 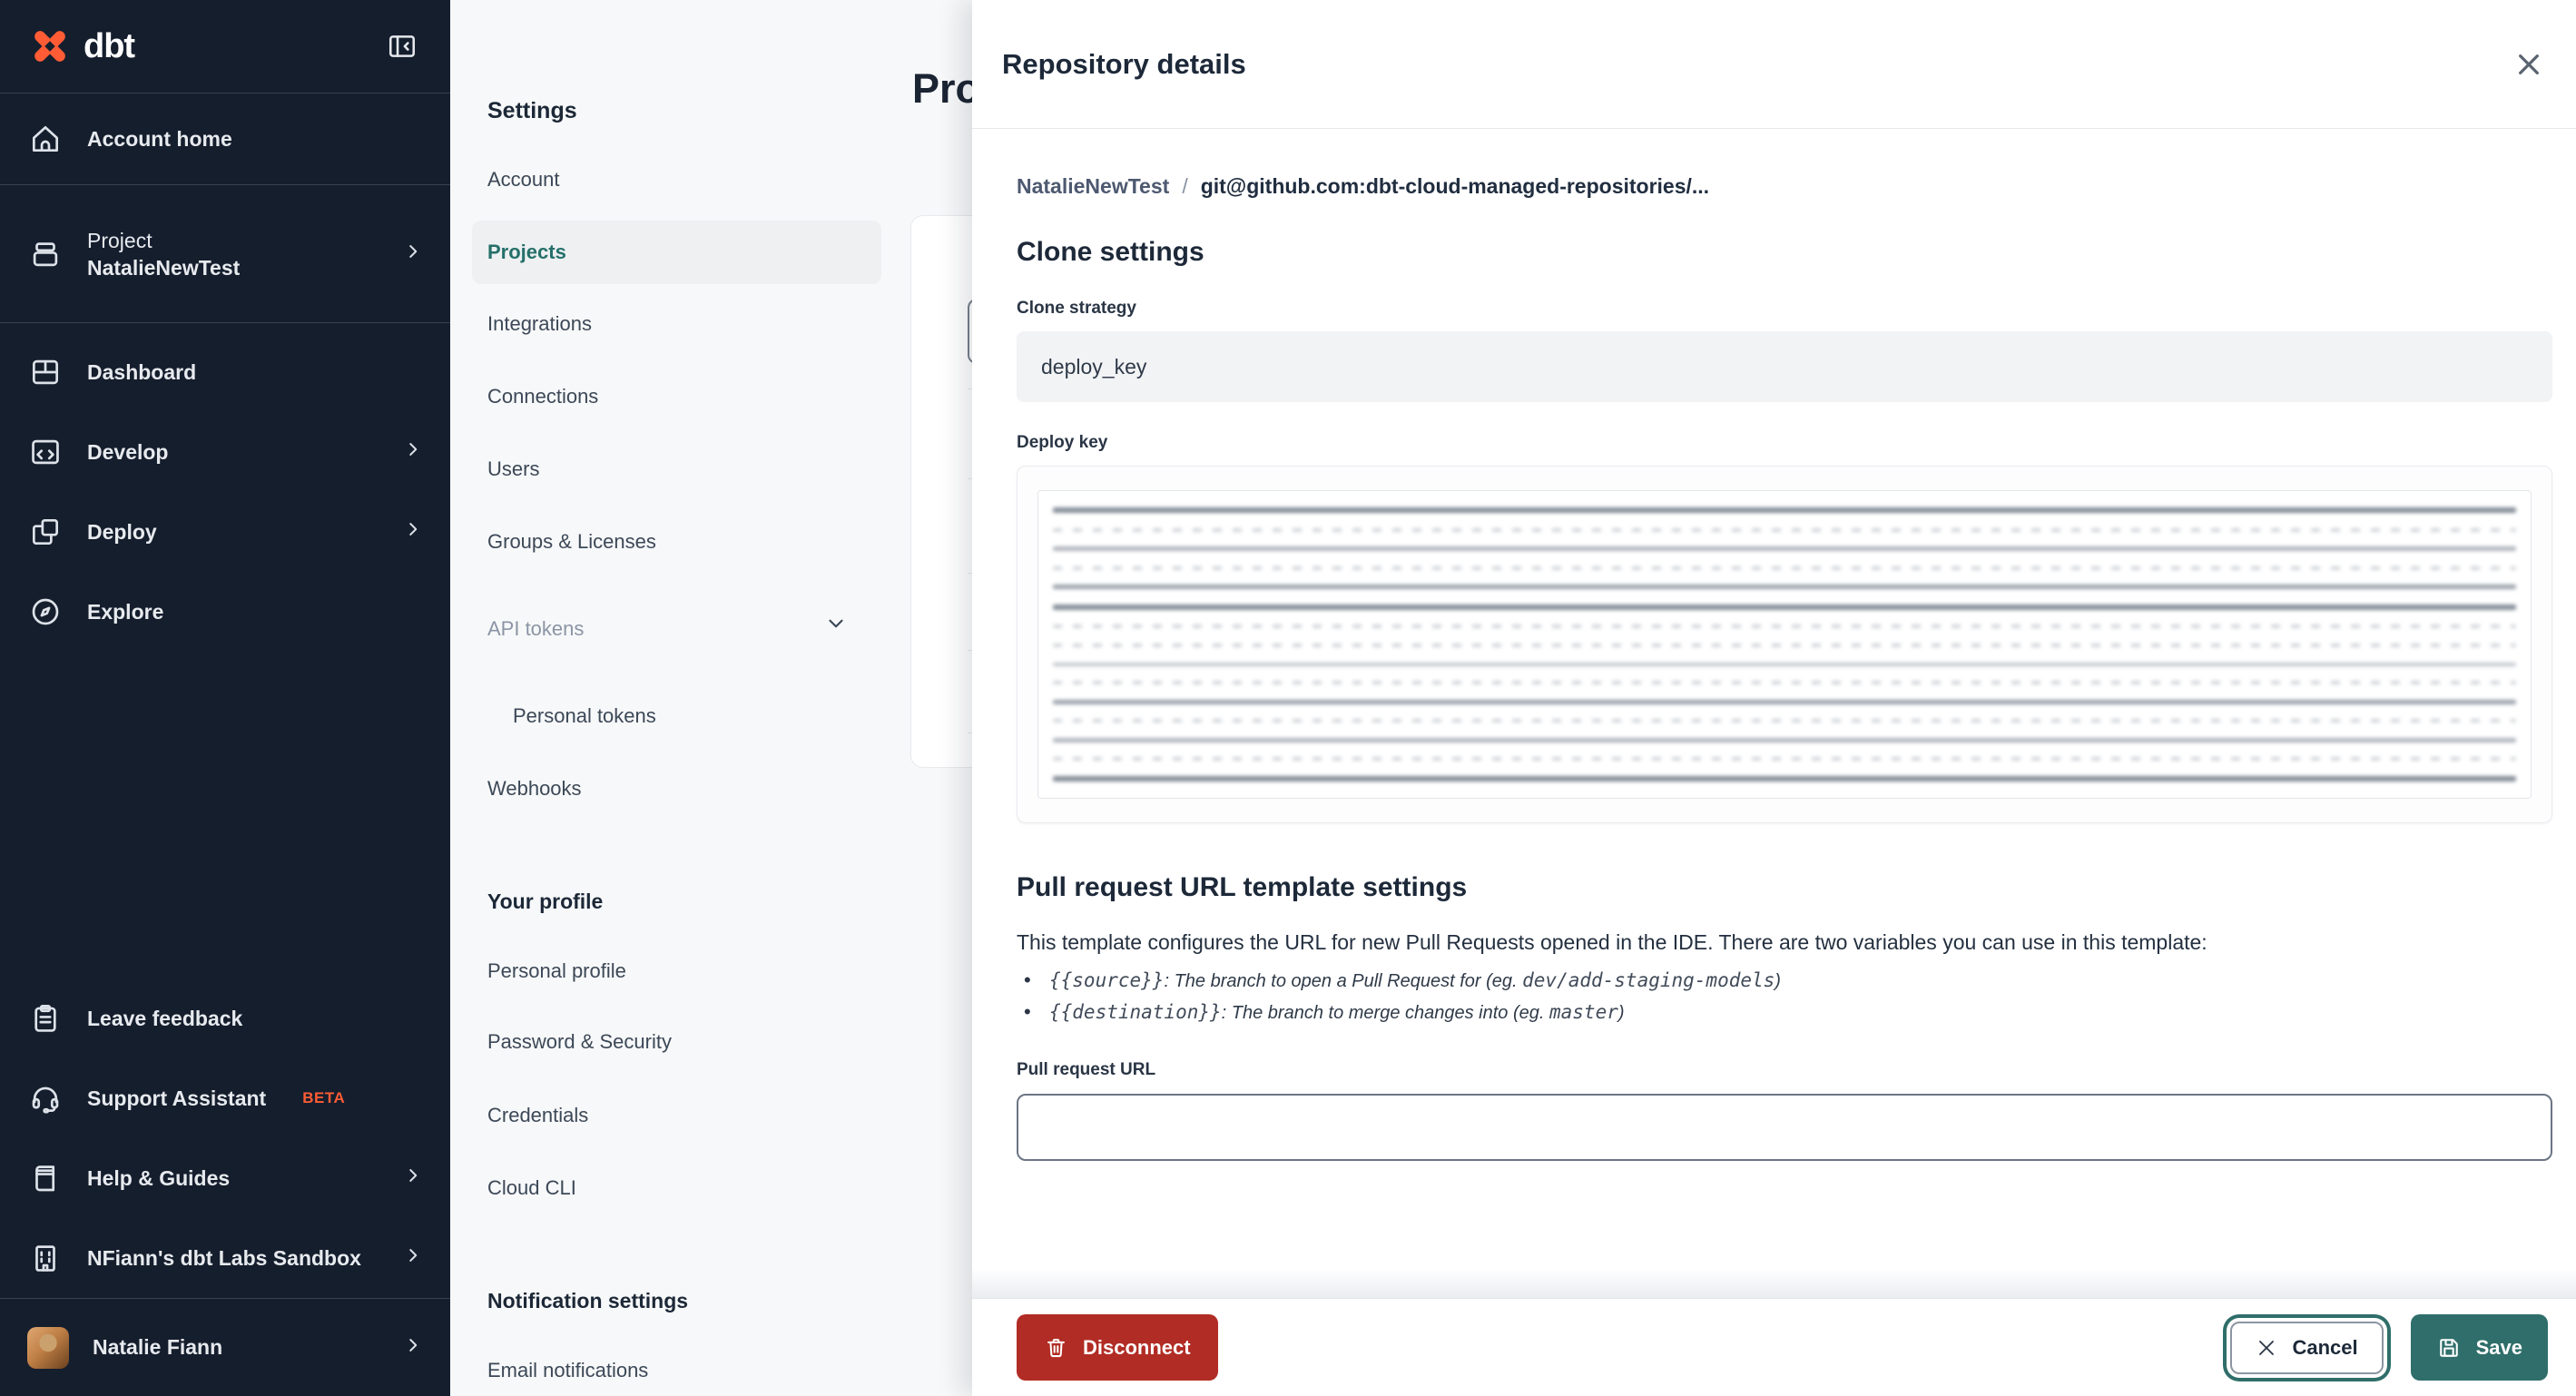 What do you see at coordinates (1390, 1013) in the screenshot?
I see `variable-description: The branch to merge changes into (eg.` at bounding box center [1390, 1013].